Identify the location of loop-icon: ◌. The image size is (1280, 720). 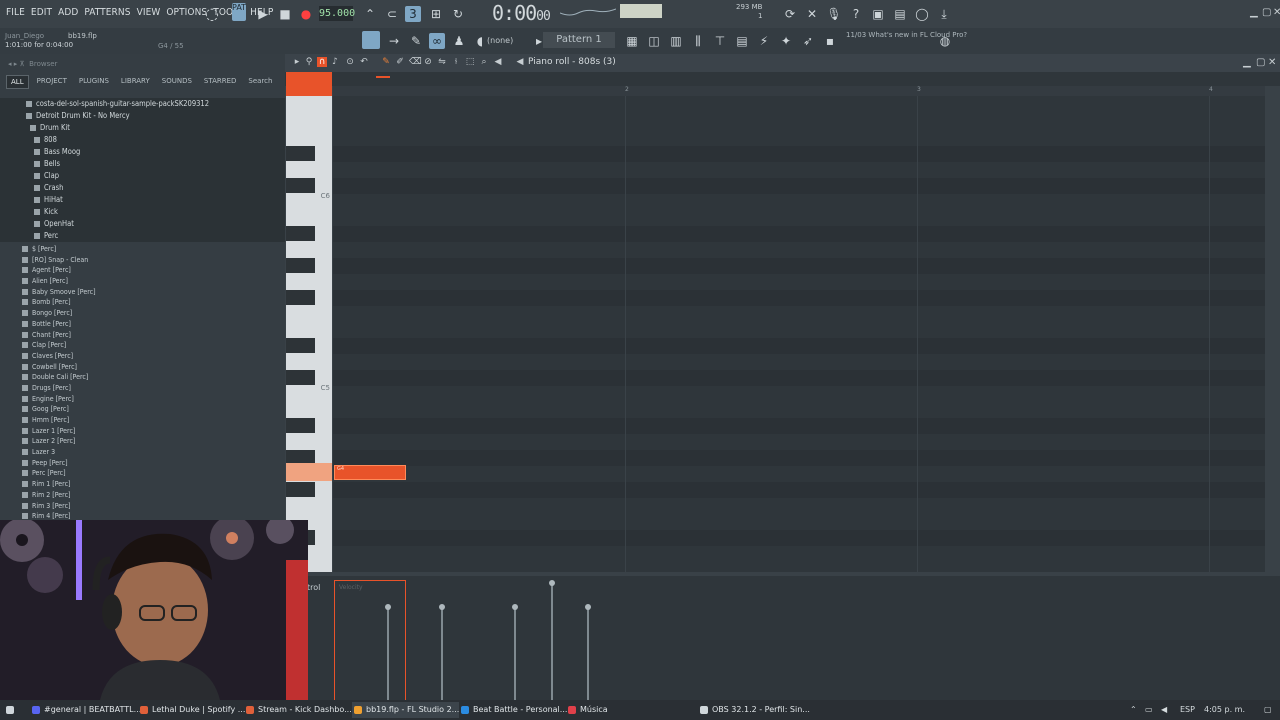
(212, 14).